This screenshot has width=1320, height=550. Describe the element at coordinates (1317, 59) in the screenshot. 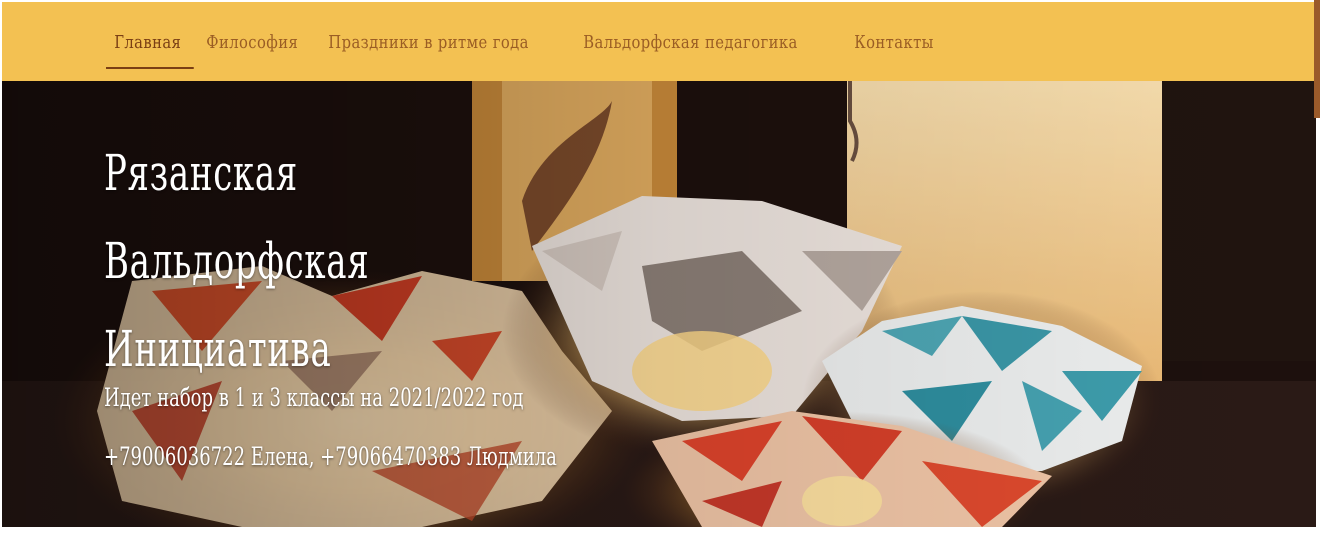

I see `right-accent-bar` at that location.